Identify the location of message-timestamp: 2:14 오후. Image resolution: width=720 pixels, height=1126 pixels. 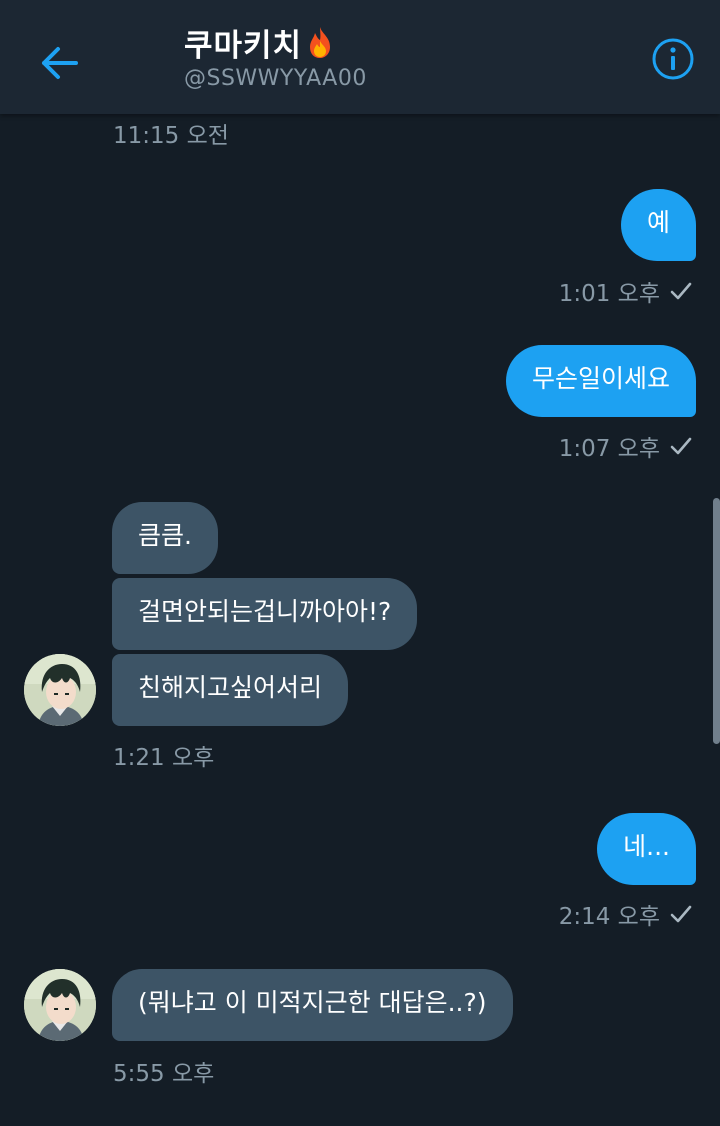
(609, 917).